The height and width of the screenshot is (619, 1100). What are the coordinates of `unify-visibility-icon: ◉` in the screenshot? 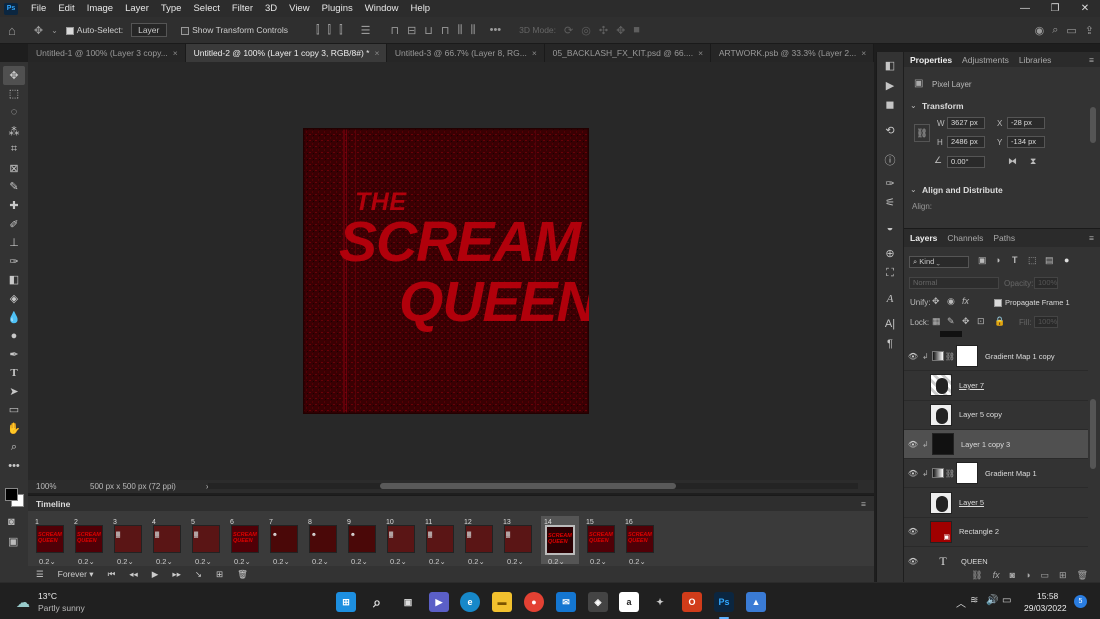 It's located at (951, 301).